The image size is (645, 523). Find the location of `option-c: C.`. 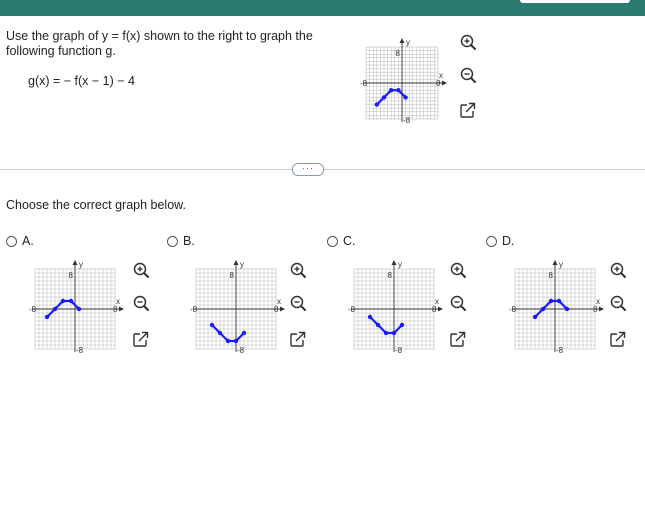

option-c: C. is located at coordinates (341, 241).